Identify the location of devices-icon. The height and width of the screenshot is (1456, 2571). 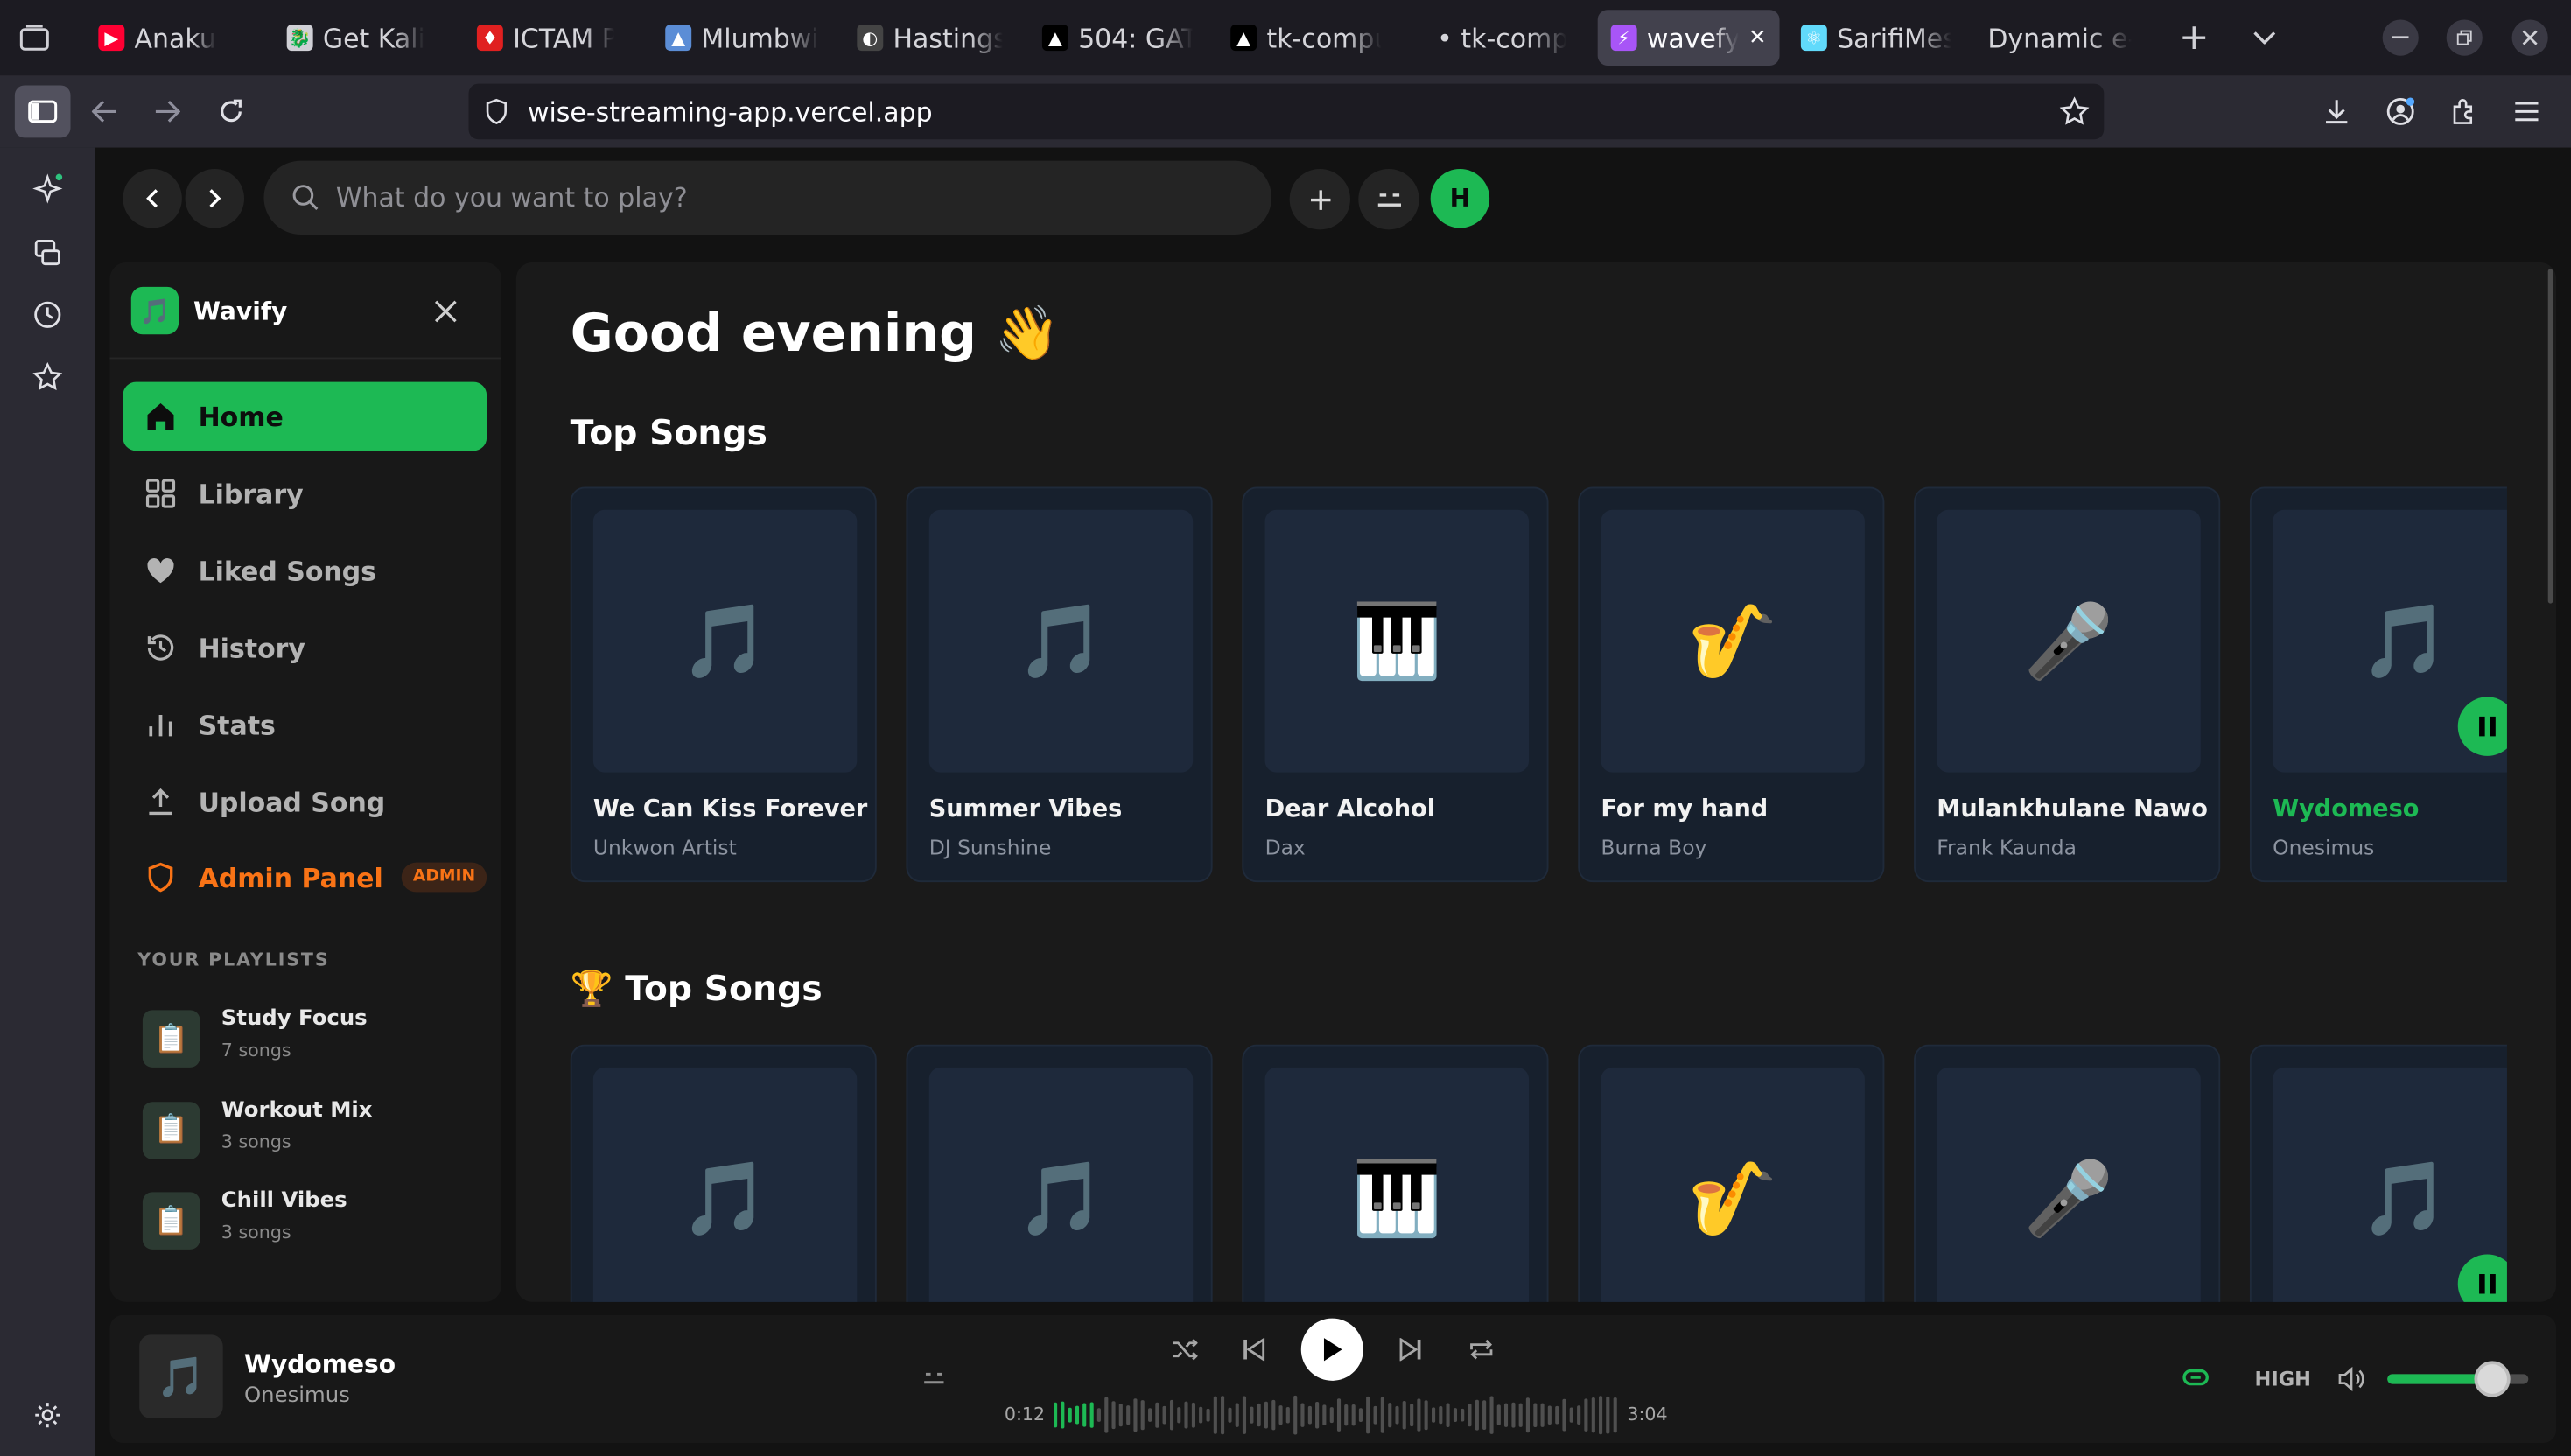
(1389, 199).